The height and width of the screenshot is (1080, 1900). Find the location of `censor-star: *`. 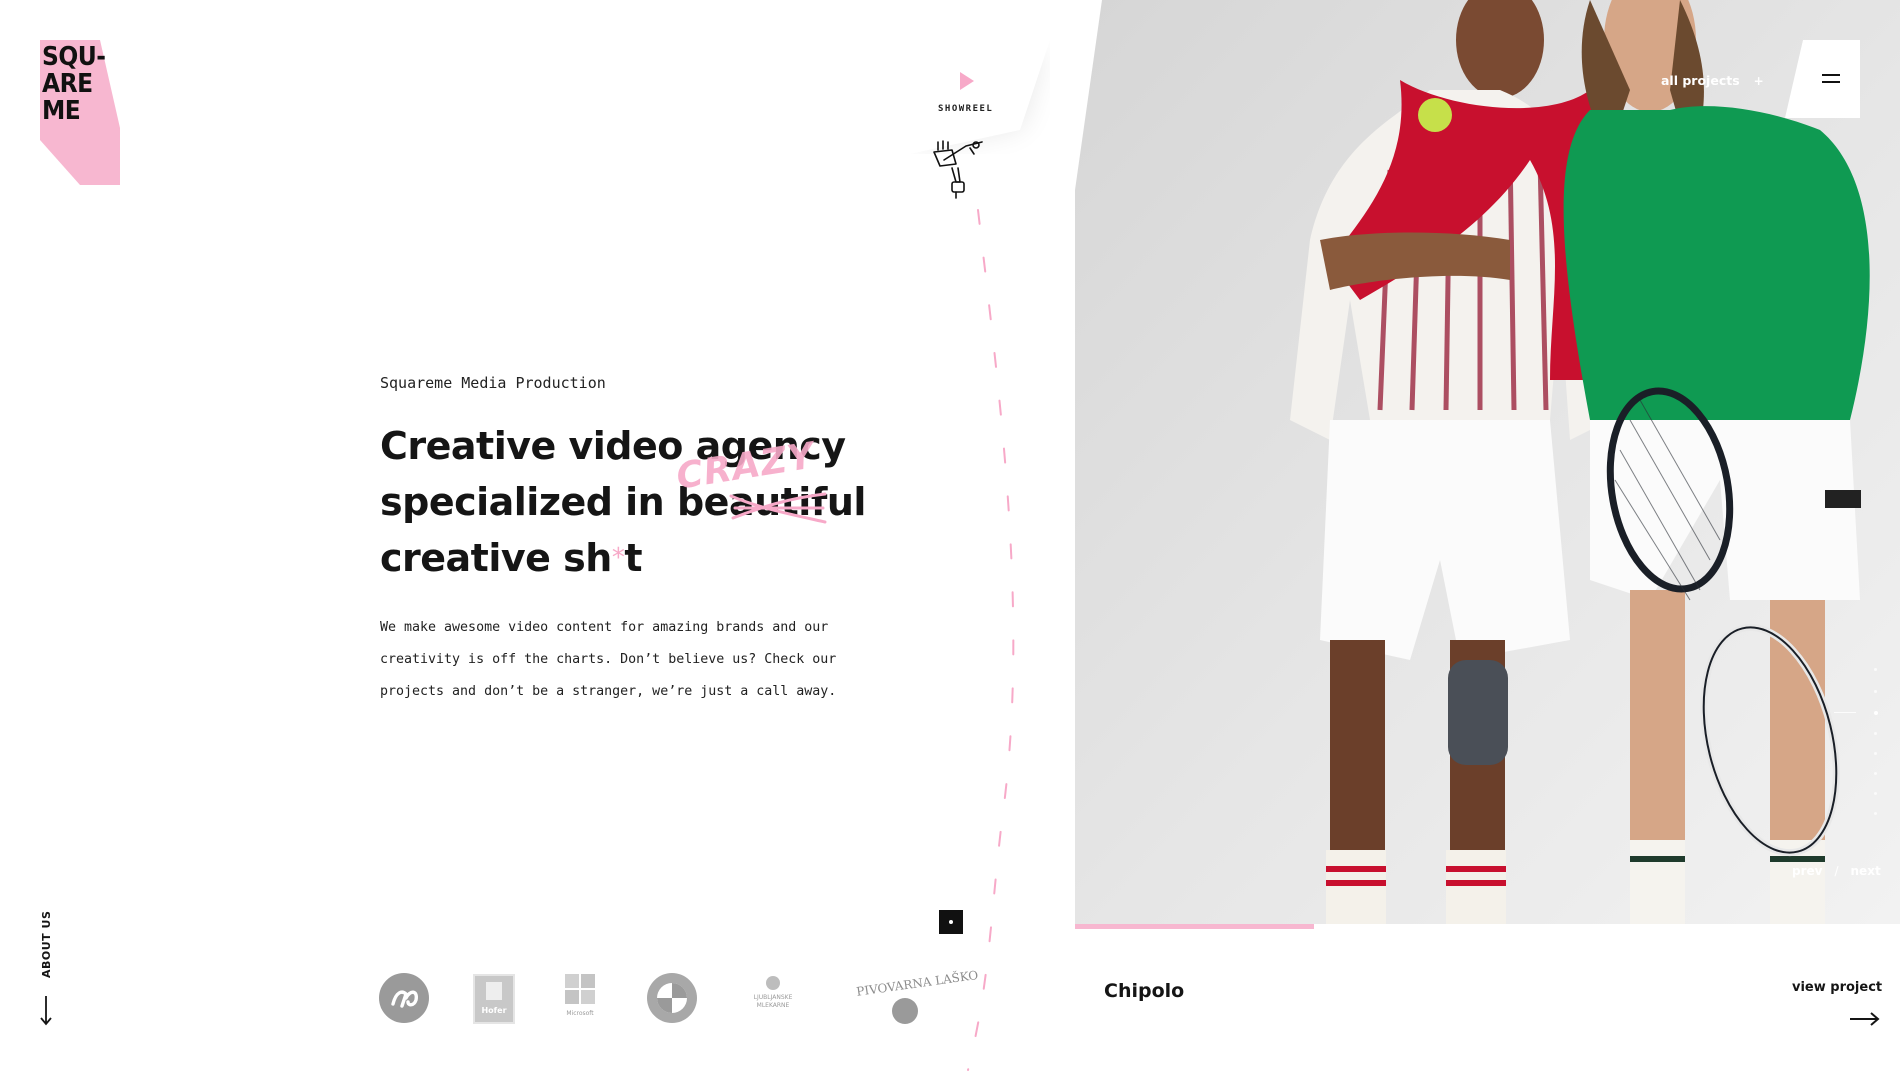

censor-star: * is located at coordinates (618, 558).